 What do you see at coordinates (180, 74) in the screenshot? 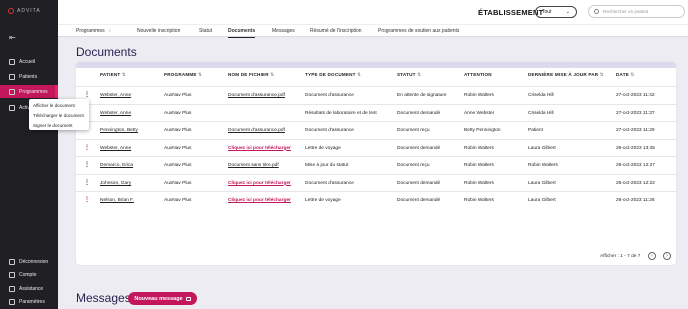
I see `column-label: PROGRAMME` at bounding box center [180, 74].